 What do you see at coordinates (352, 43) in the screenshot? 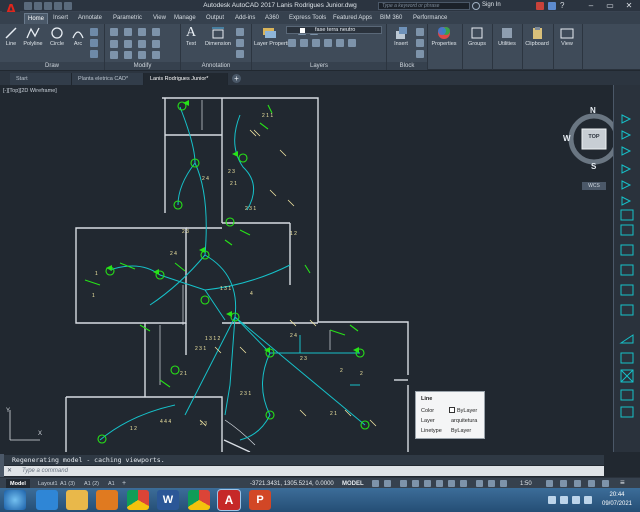
I see `layer-walk-icon` at bounding box center [352, 43].